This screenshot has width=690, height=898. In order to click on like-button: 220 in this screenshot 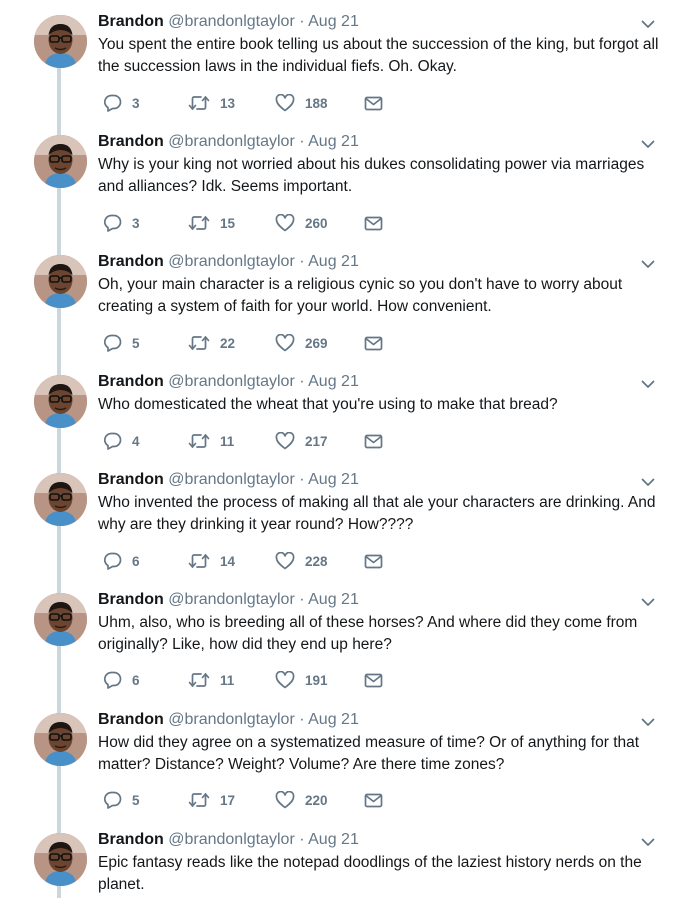, I will do `click(301, 800)`.